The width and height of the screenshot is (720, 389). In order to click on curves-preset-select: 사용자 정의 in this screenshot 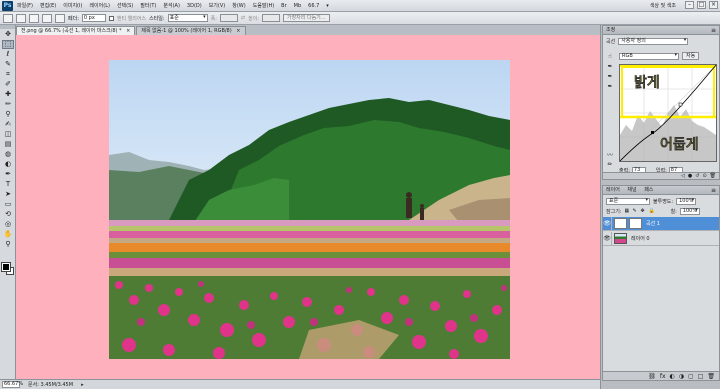, I will do `click(653, 41)`.